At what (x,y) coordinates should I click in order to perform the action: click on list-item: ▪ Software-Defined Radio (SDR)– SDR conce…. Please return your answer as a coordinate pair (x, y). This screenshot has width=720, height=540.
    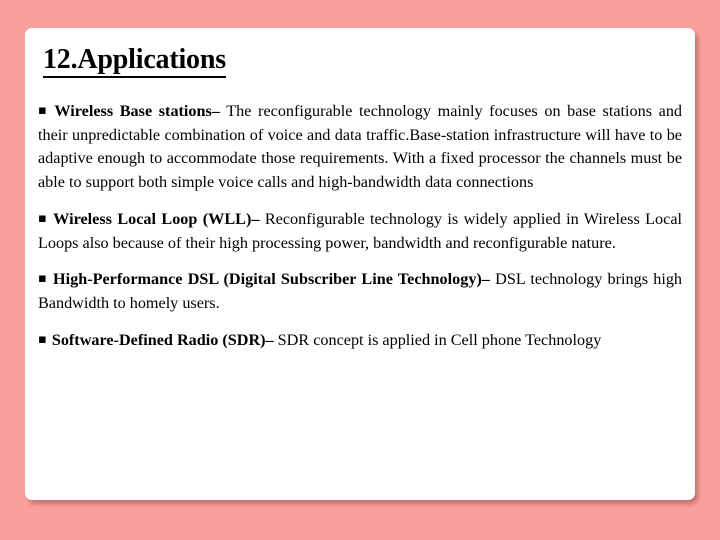
    Looking at the image, I should click on (360, 341).